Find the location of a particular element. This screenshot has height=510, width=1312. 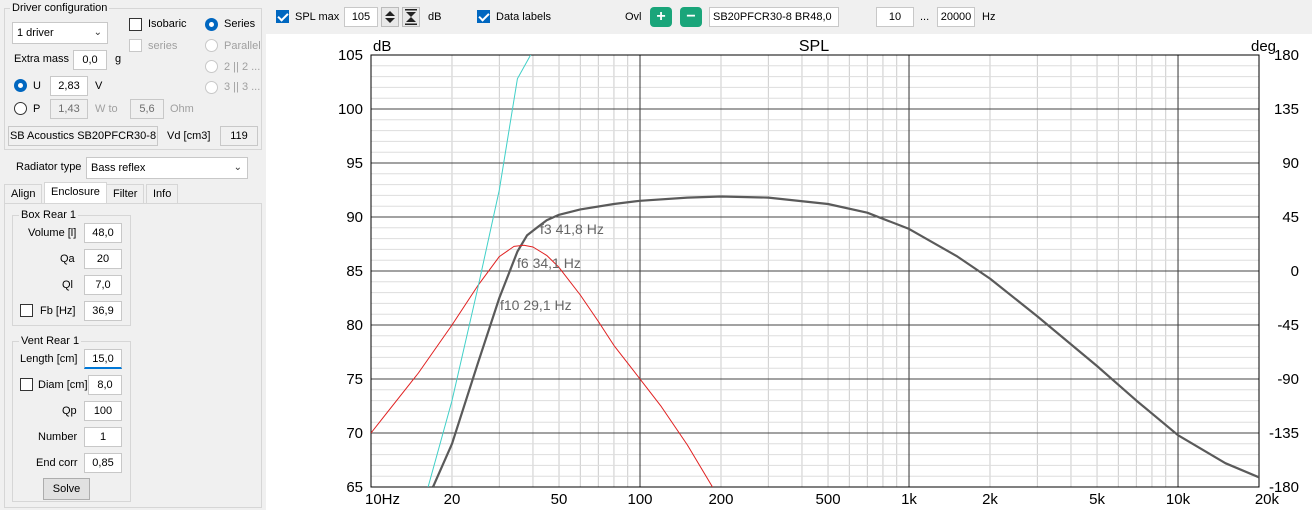

length-input: 15,0 is located at coordinates (103, 359).